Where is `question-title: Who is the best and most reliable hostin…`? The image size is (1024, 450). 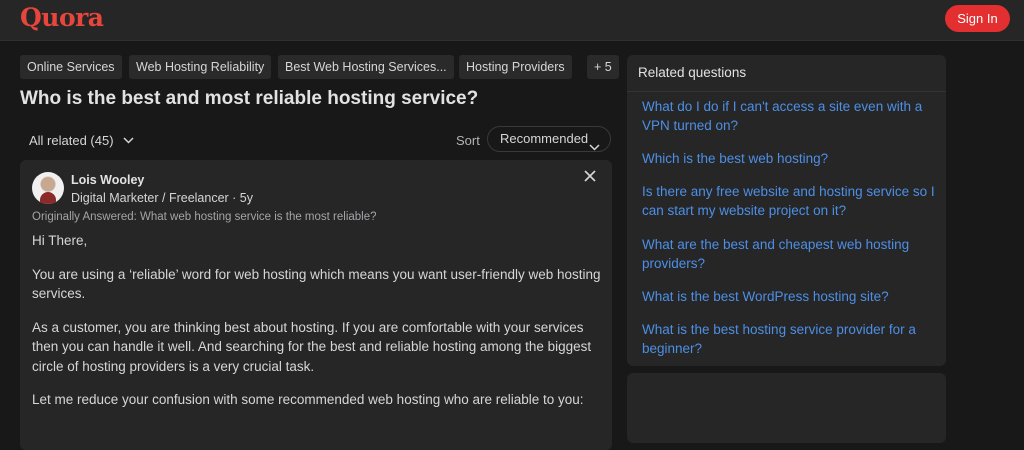 question-title: Who is the best and most reliable hostin… is located at coordinates (320, 99).